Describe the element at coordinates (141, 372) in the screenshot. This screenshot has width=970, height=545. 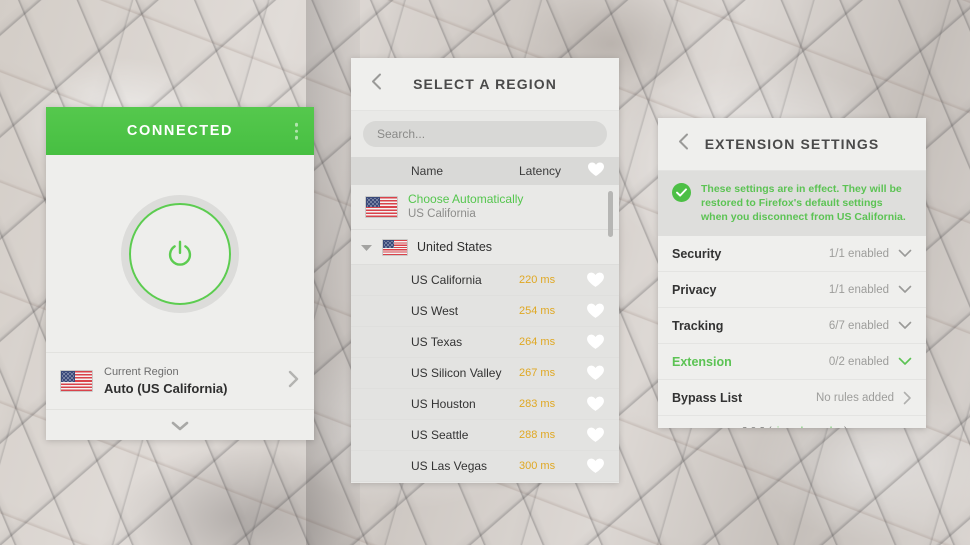
I see `current-region-label: Current Region` at that location.